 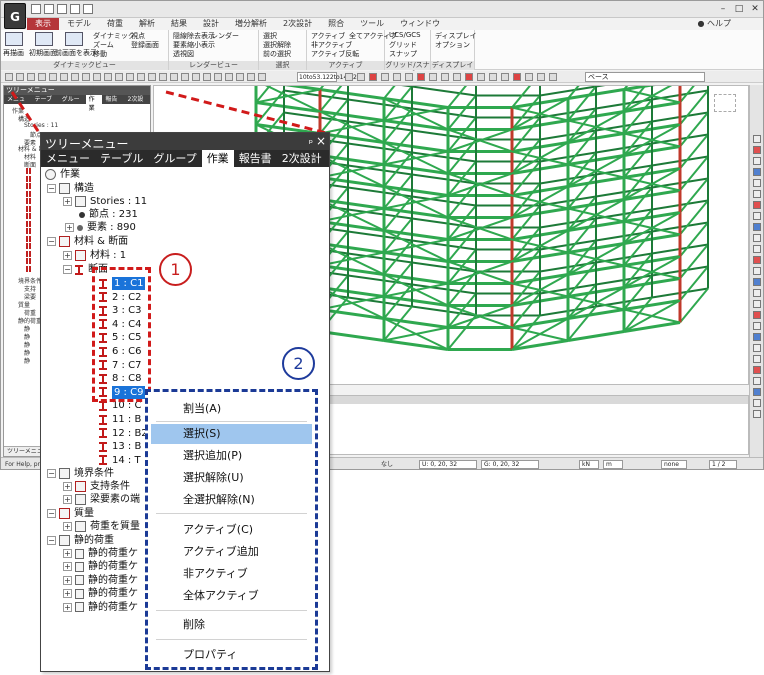 What do you see at coordinates (138, 103) in the screenshot?
I see `background-tree-tab: 2次設計` at bounding box center [138, 103].